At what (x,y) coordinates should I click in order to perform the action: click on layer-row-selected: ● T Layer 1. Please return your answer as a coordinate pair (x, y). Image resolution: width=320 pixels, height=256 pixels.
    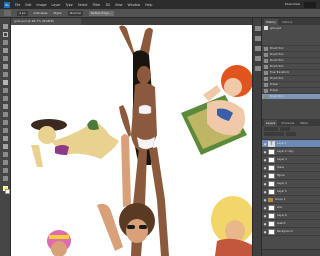
    Looking at the image, I should click on (291, 144).